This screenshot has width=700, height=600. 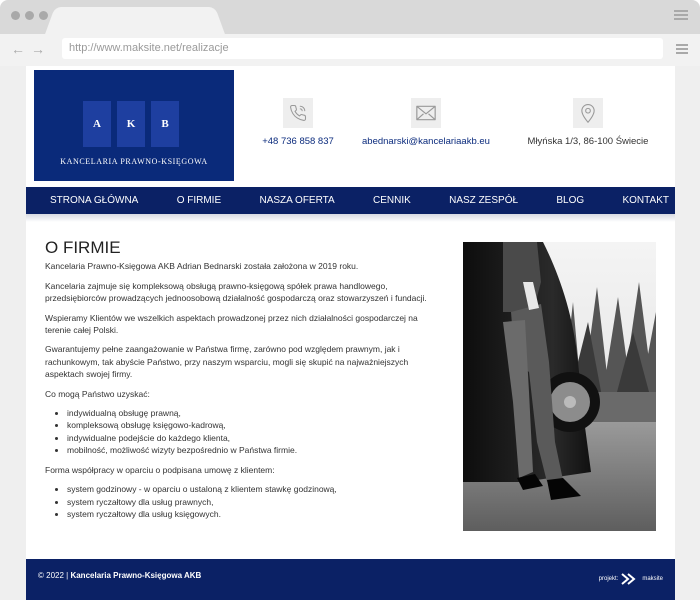 What do you see at coordinates (38, 49) in the screenshot?
I see `forward-arrow-icon: →` at bounding box center [38, 49].